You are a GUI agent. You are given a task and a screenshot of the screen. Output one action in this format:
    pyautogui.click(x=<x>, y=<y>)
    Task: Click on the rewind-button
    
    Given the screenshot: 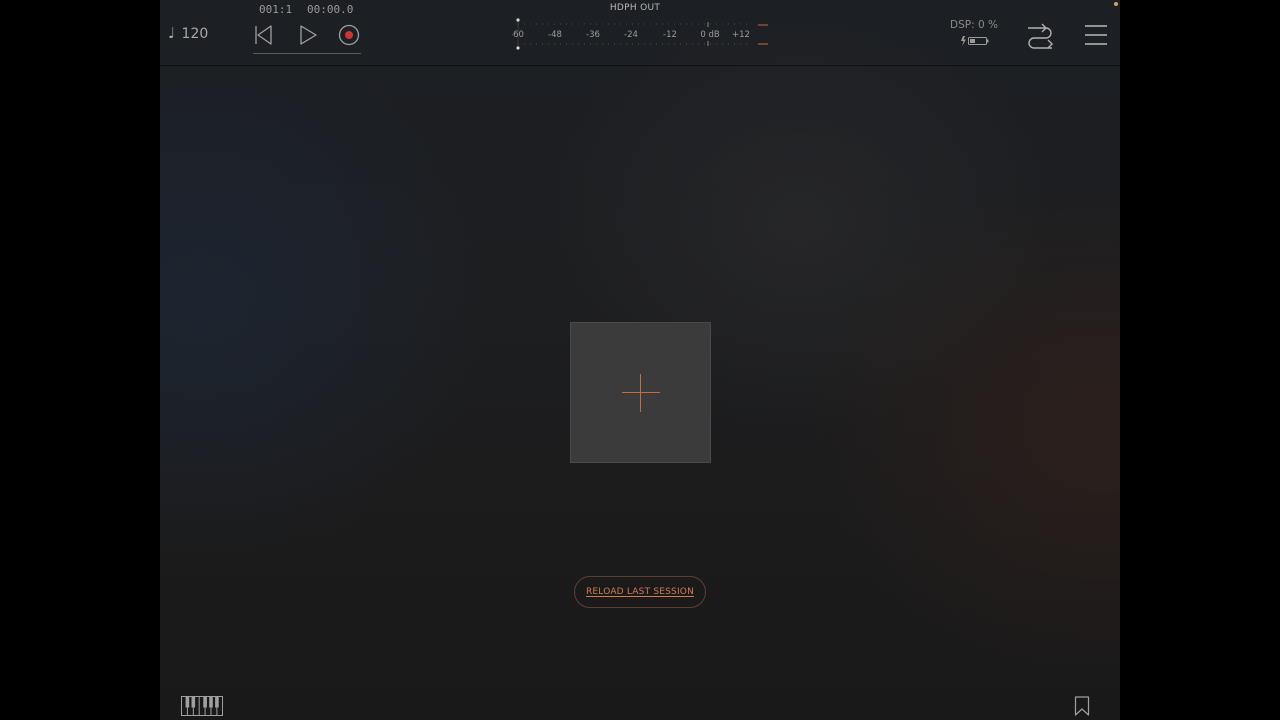 What is the action you would take?
    pyautogui.click(x=263, y=35)
    